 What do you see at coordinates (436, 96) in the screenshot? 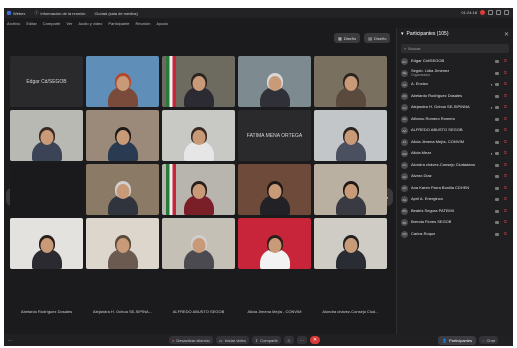
I see `participant-text: Abelardo Rodríguez Dosales` at bounding box center [436, 96].